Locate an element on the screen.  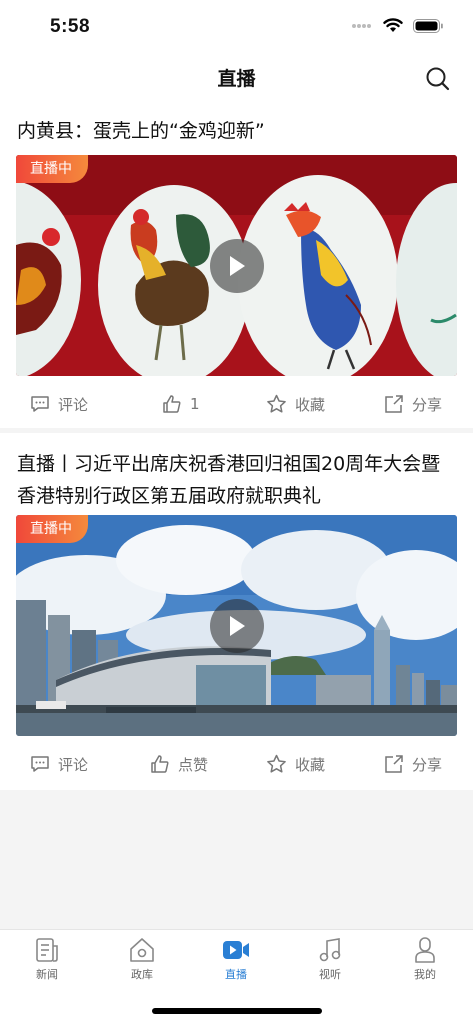
like-button: 1 is located at coordinates (181, 404).